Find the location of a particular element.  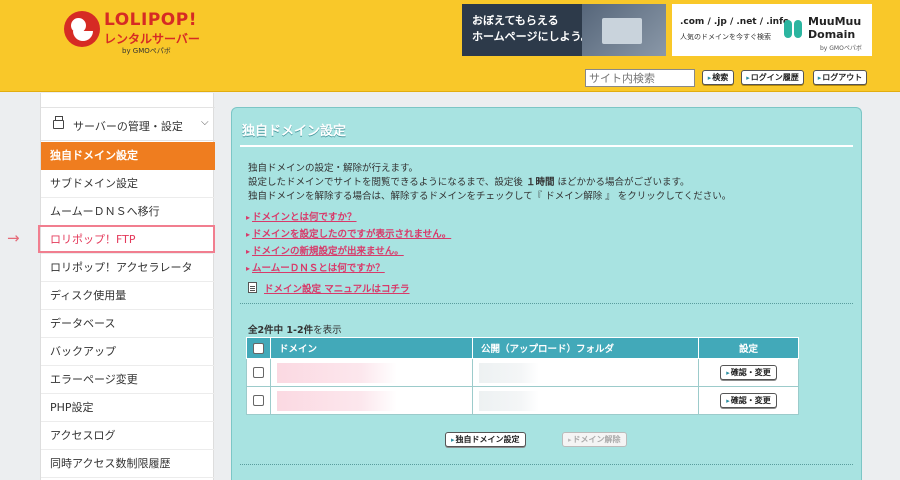

faq-link-muumuu-dns: ムームーＤＮＳとは何ですか？ is located at coordinates (315, 267).